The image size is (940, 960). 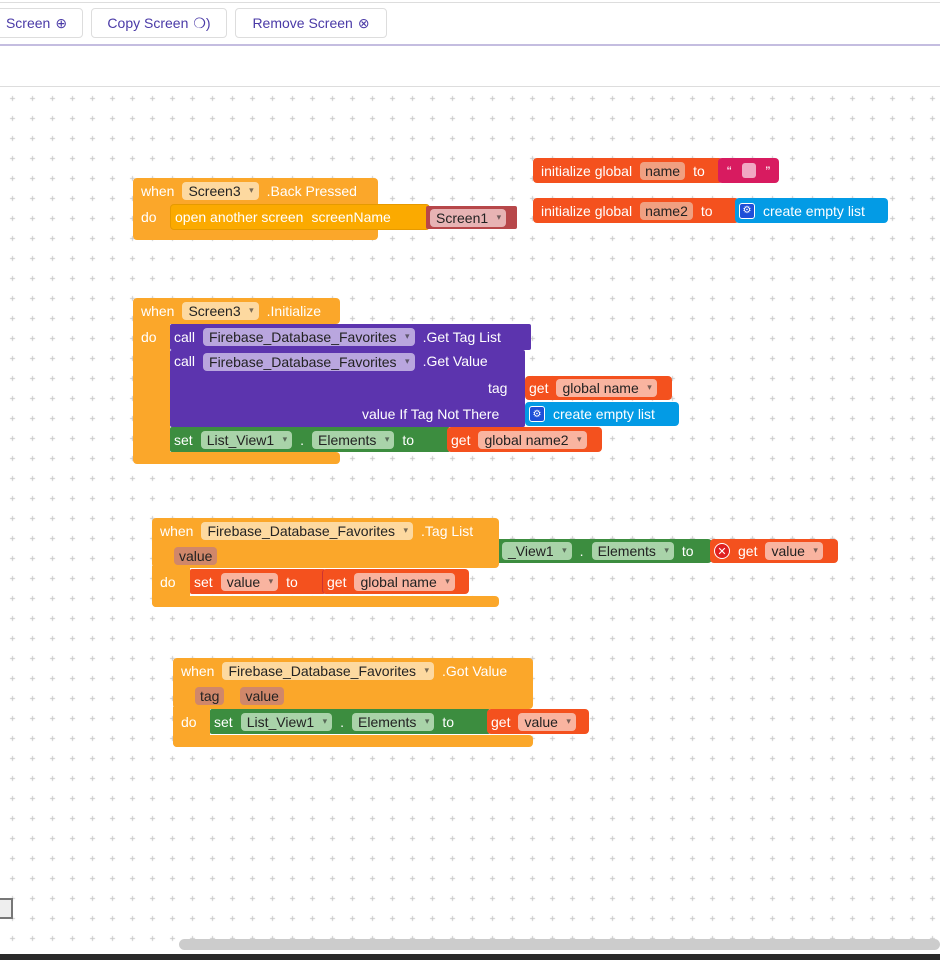 I want to click on set-value-block: set valueto, so click(x=257, y=581).